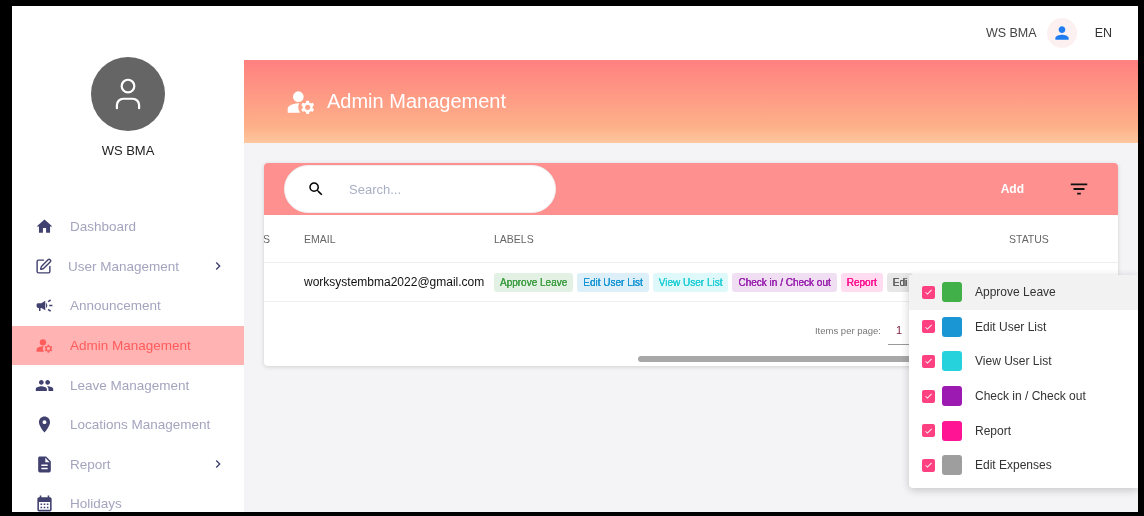 This screenshot has width=1144, height=516. I want to click on sidebar-item: Announcement, so click(128, 306).